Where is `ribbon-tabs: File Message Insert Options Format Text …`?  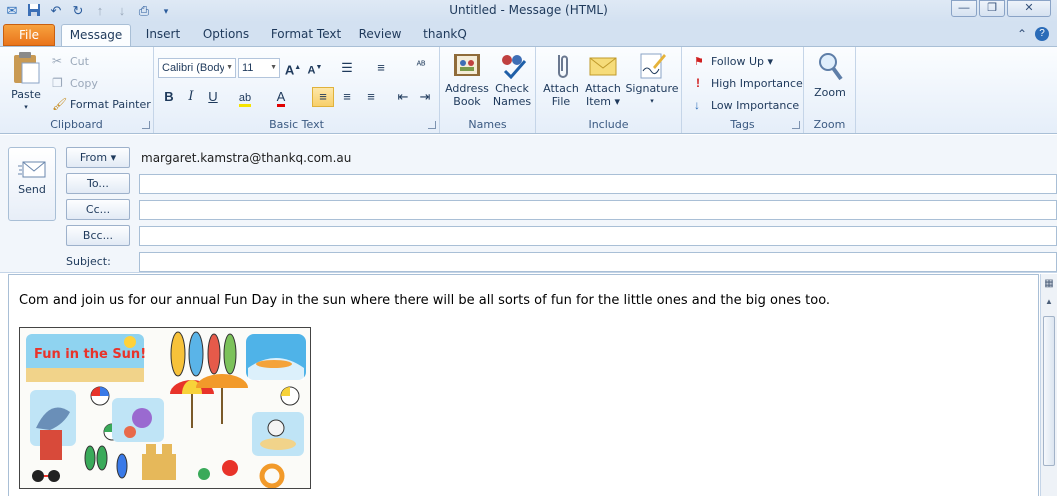 ribbon-tabs: File Message Insert Options Format Text … is located at coordinates (528, 34).